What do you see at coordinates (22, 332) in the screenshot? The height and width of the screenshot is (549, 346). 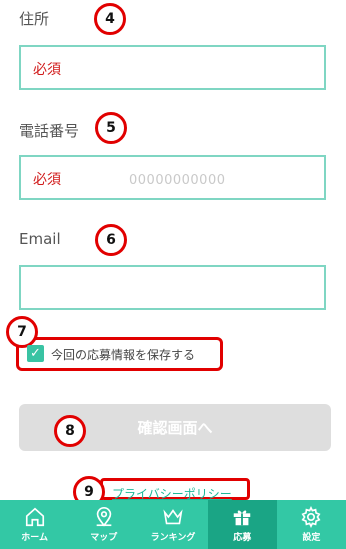 I see `annotation-badge-7: 7` at bounding box center [22, 332].